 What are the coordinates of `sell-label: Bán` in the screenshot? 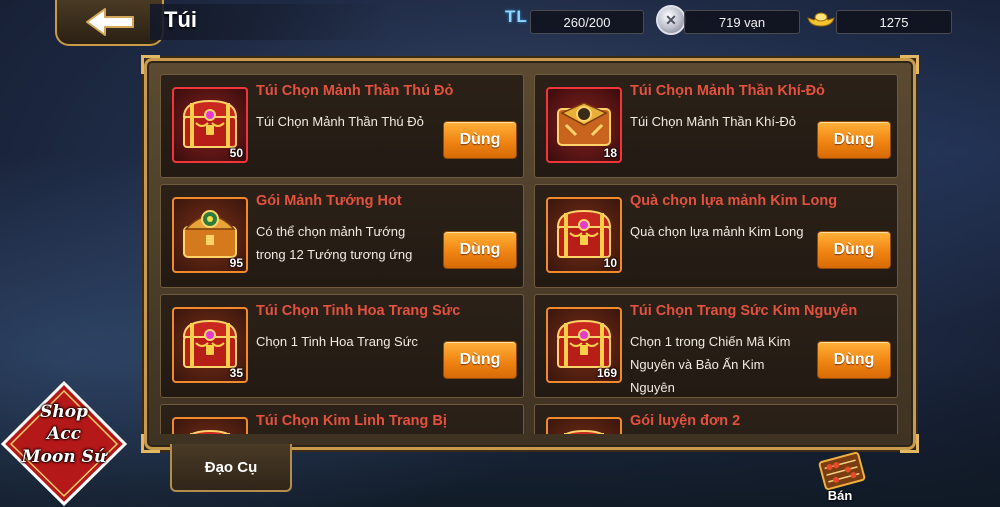 It's located at (840, 495).